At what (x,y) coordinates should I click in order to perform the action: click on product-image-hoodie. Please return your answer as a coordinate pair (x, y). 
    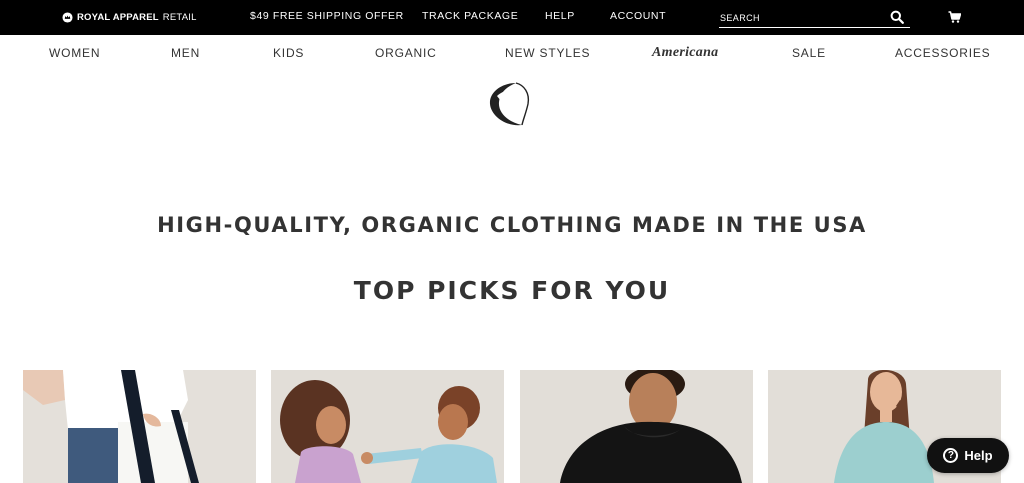
    Looking at the image, I should click on (636, 426).